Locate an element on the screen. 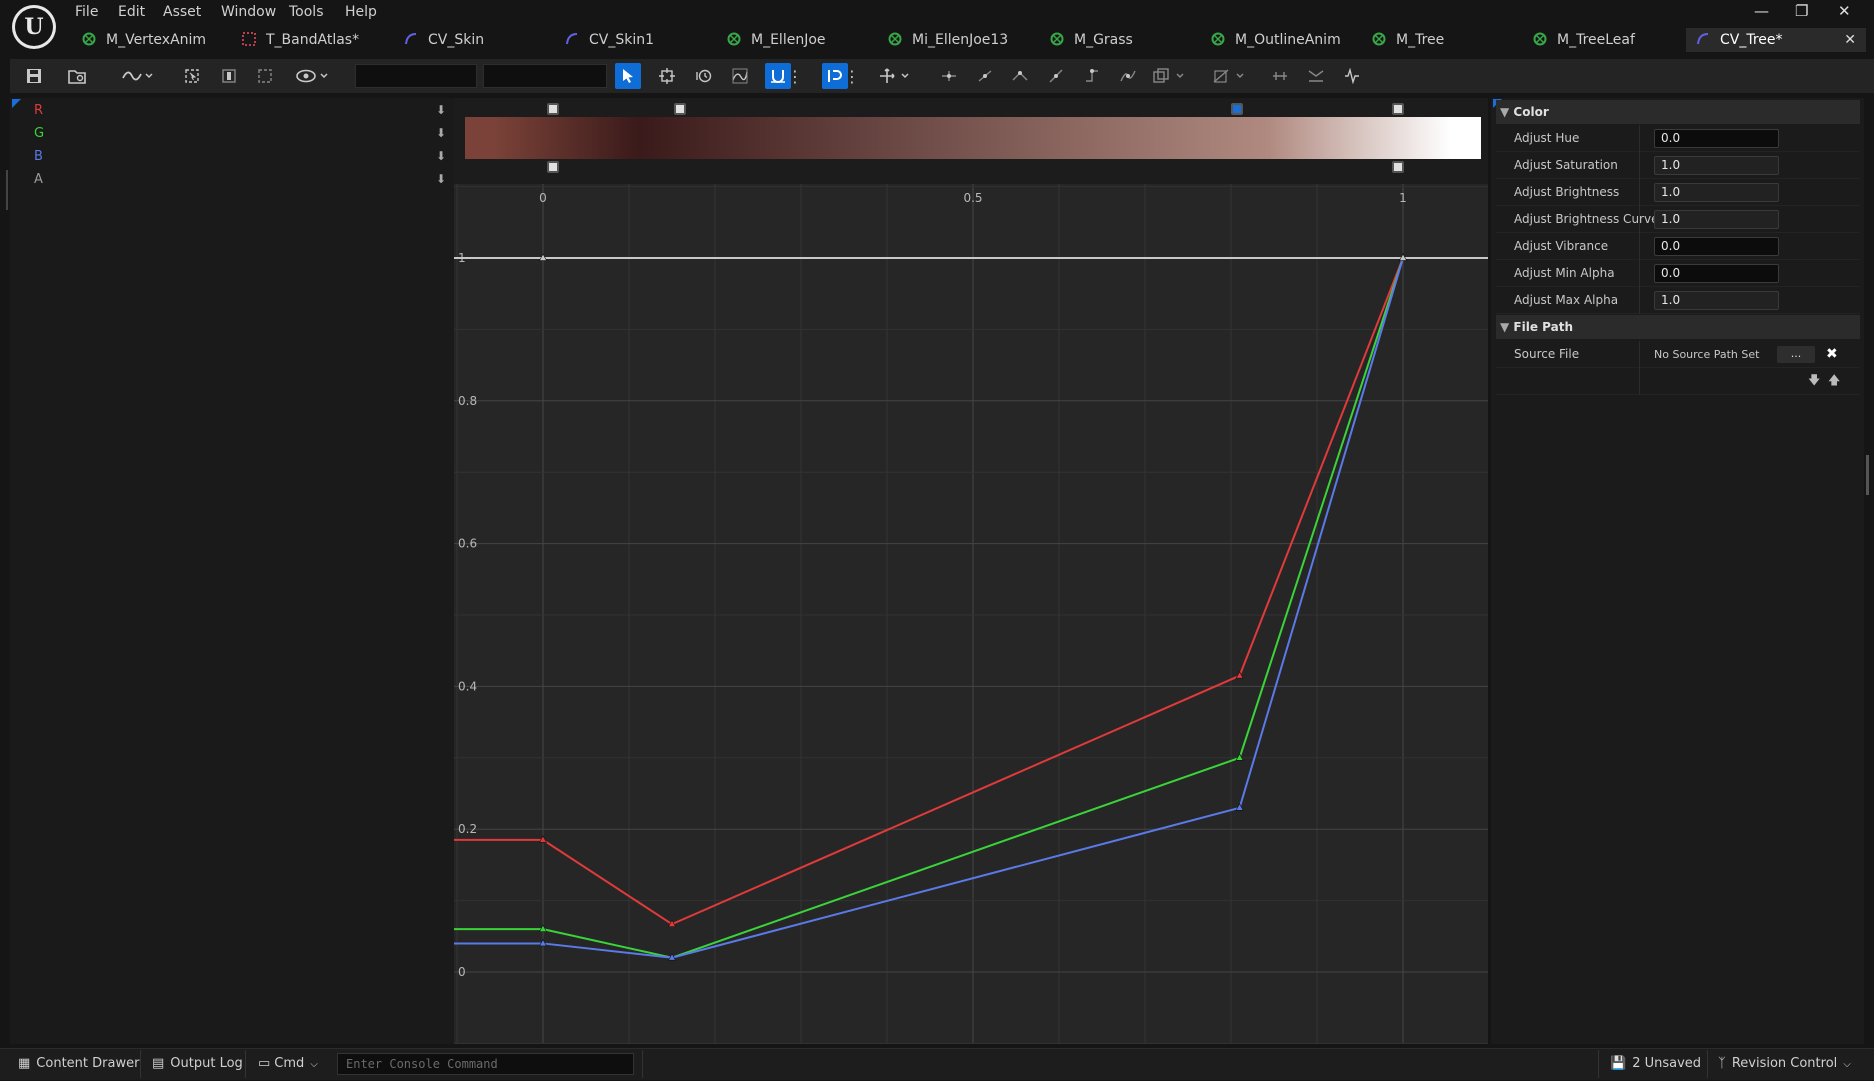 Image resolution: width=1874 pixels, height=1081 pixels. left-splitter-handle is located at coordinates (7, 190).